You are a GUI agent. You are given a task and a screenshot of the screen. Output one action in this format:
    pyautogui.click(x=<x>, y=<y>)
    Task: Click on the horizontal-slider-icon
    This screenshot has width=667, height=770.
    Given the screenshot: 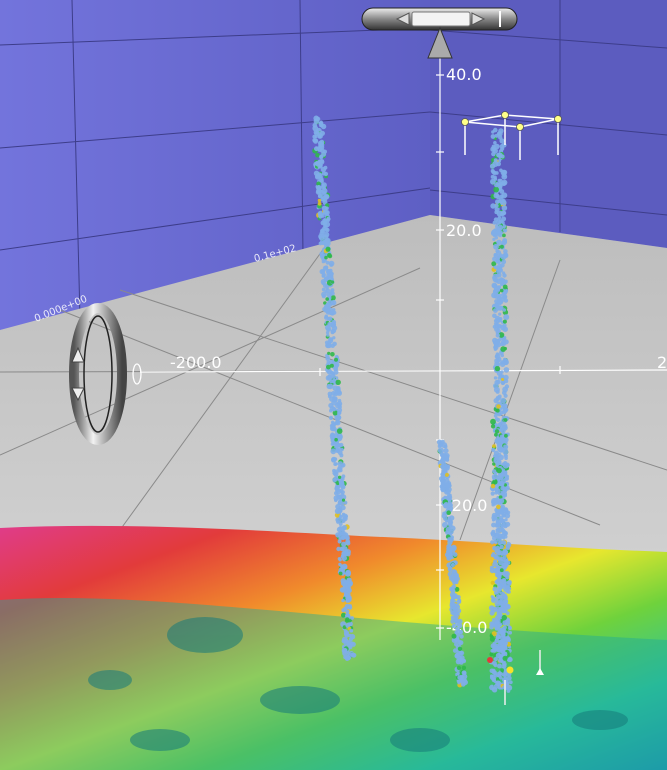 What is the action you would take?
    pyautogui.click(x=439, y=19)
    